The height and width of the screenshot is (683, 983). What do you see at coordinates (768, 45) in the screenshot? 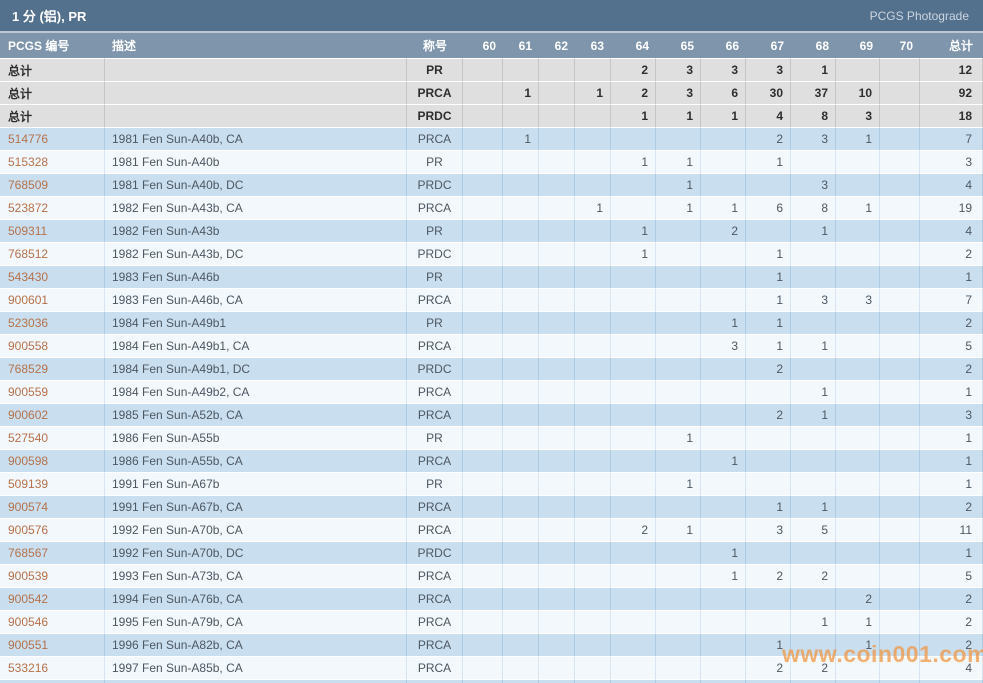
I see `column-header-67: 67` at bounding box center [768, 45].